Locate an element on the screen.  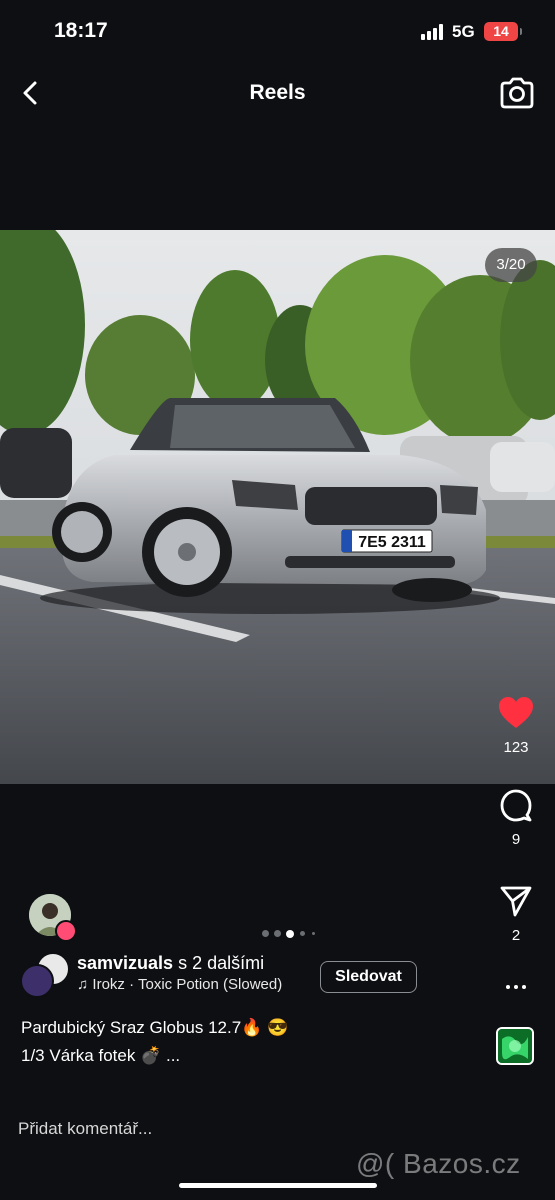
audio-cover-icon is located at coordinates (515, 1046).